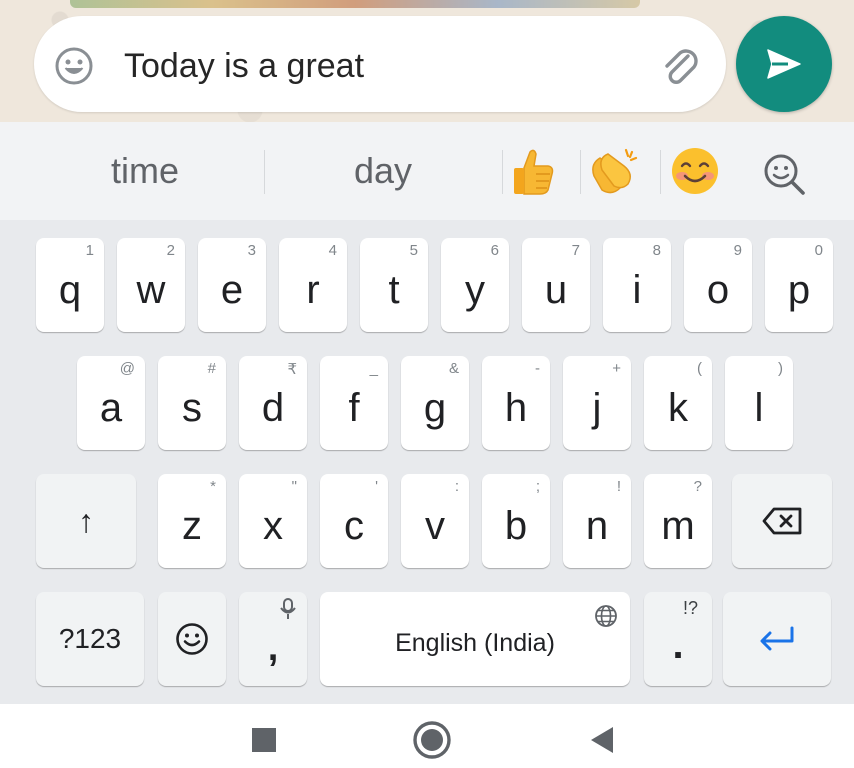 The image size is (854, 768). What do you see at coordinates (232, 285) in the screenshot?
I see `key-e: 3e` at bounding box center [232, 285].